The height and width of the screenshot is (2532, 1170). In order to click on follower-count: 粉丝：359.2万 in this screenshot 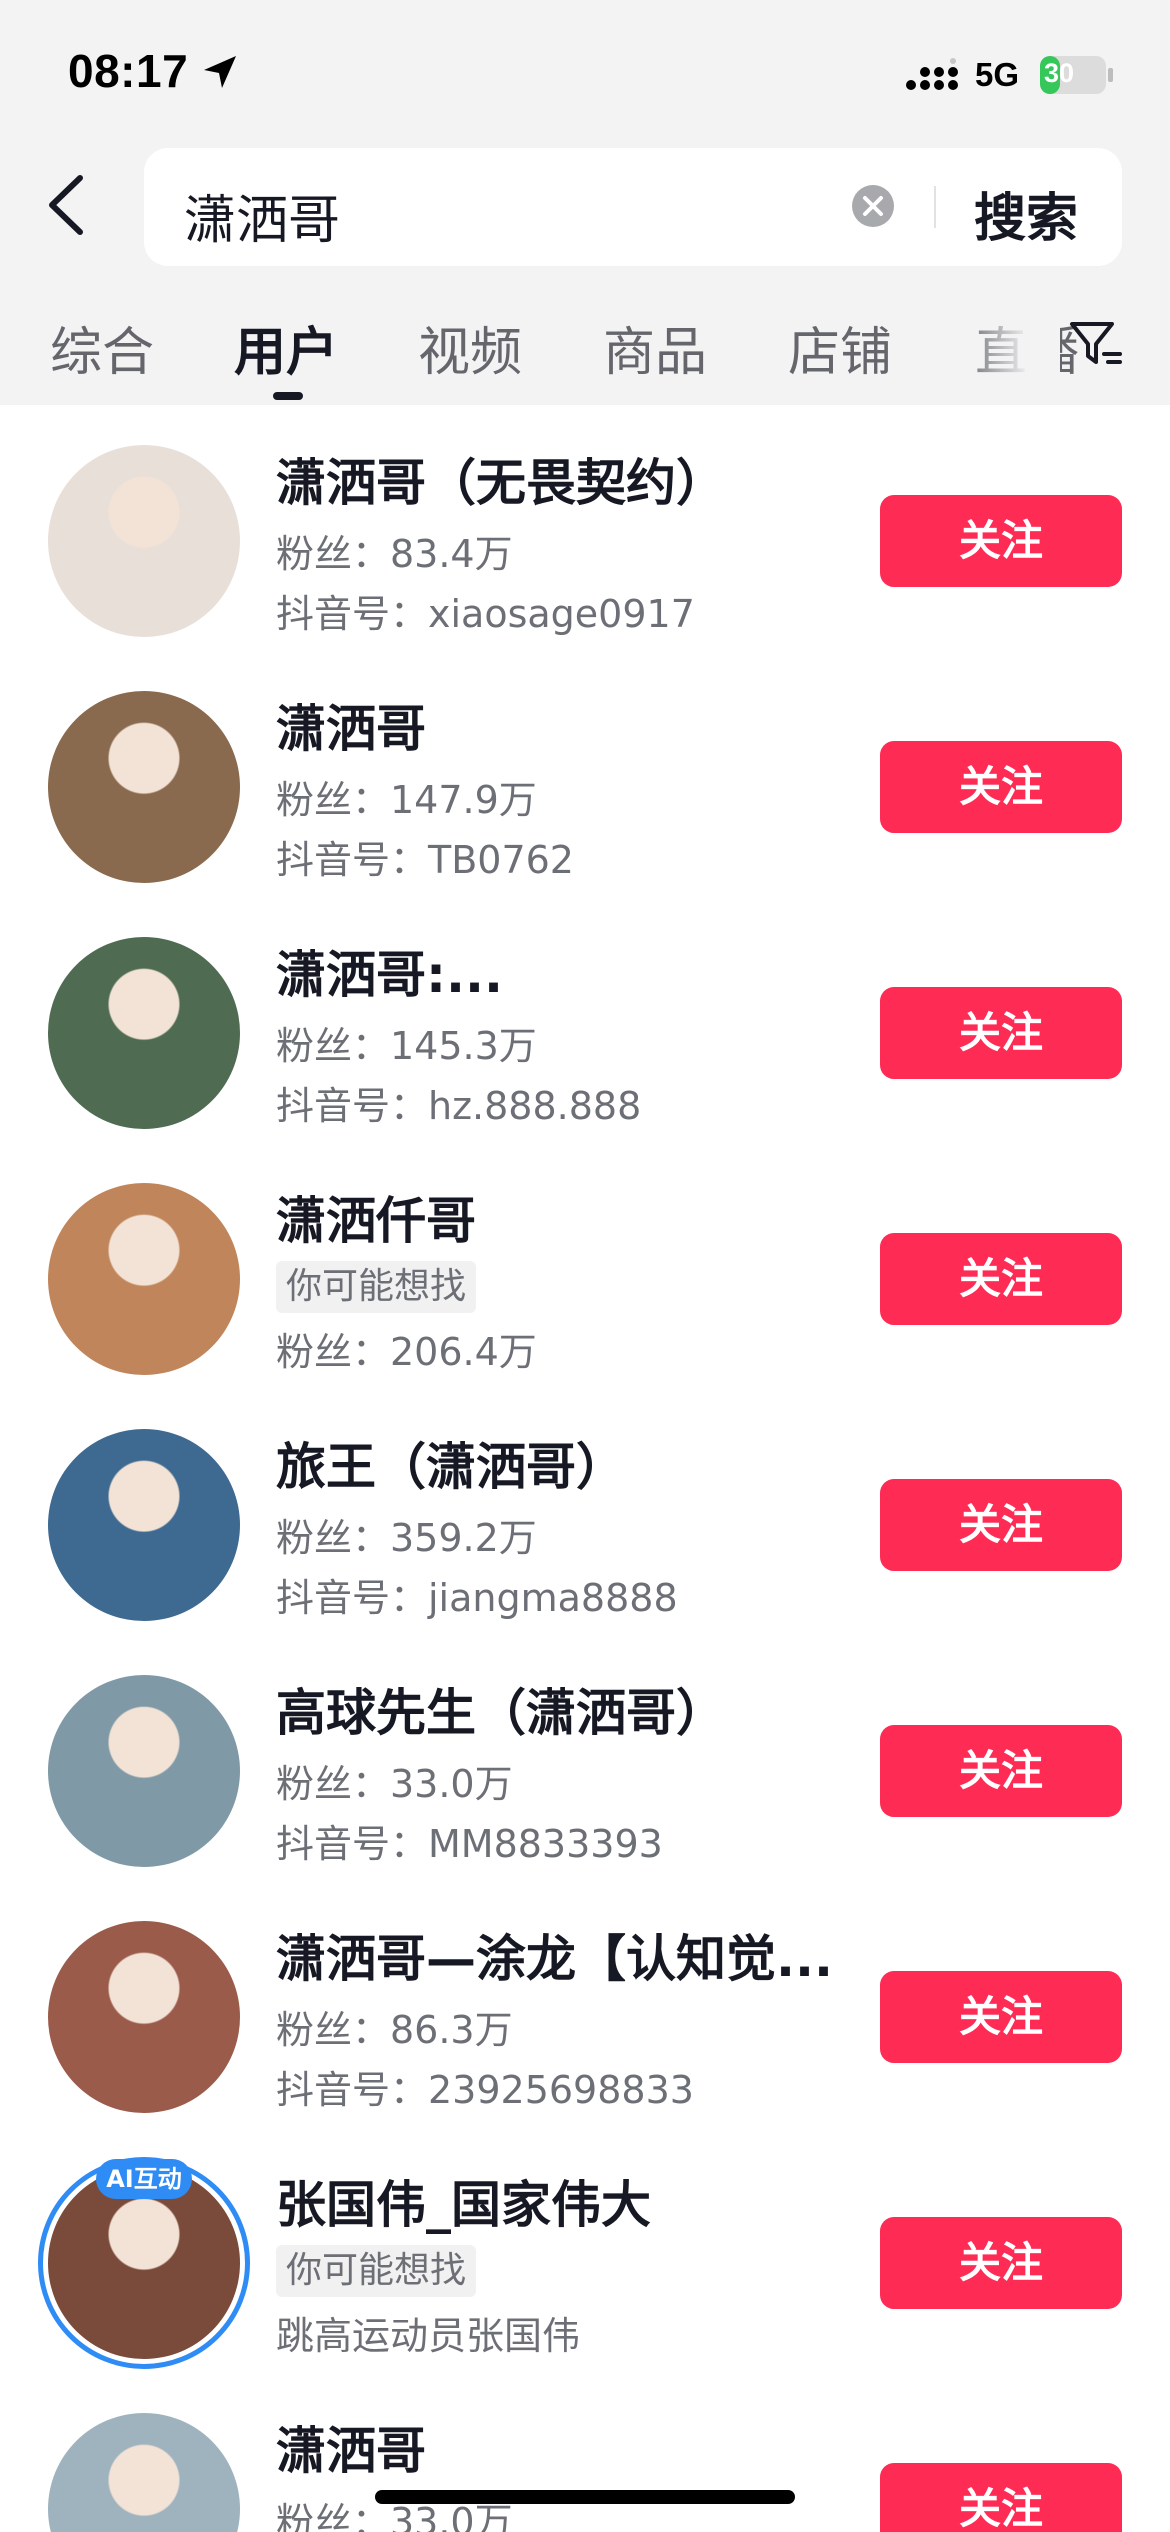, I will do `click(406, 1538)`.